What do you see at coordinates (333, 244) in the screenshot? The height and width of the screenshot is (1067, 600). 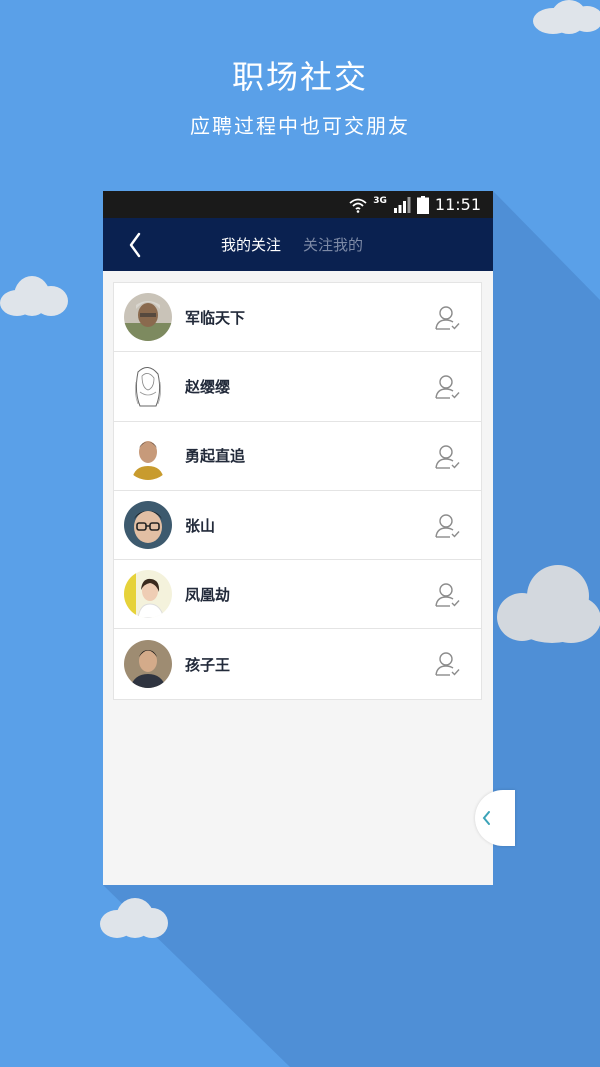 I see `tab-my-followers: 关注我的` at bounding box center [333, 244].